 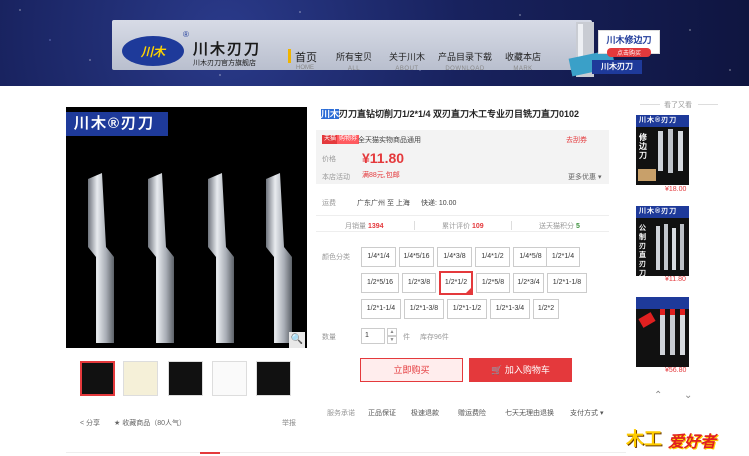 What do you see at coordinates (336, 177) in the screenshot?
I see `promo-label: 本店活动` at bounding box center [336, 177].